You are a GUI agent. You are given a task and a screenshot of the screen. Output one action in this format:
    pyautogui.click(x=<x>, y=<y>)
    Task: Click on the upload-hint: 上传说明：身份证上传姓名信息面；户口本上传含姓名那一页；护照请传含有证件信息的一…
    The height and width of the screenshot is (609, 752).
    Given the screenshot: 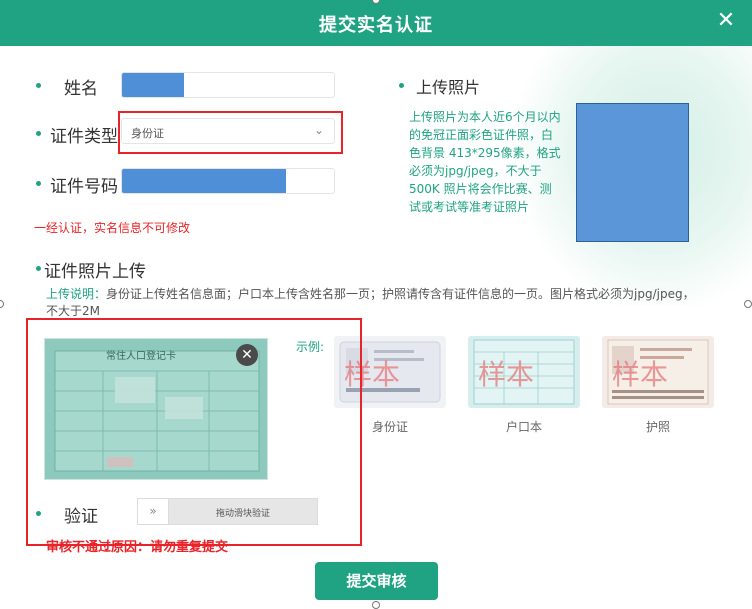 What is the action you would take?
    pyautogui.click(x=376, y=303)
    